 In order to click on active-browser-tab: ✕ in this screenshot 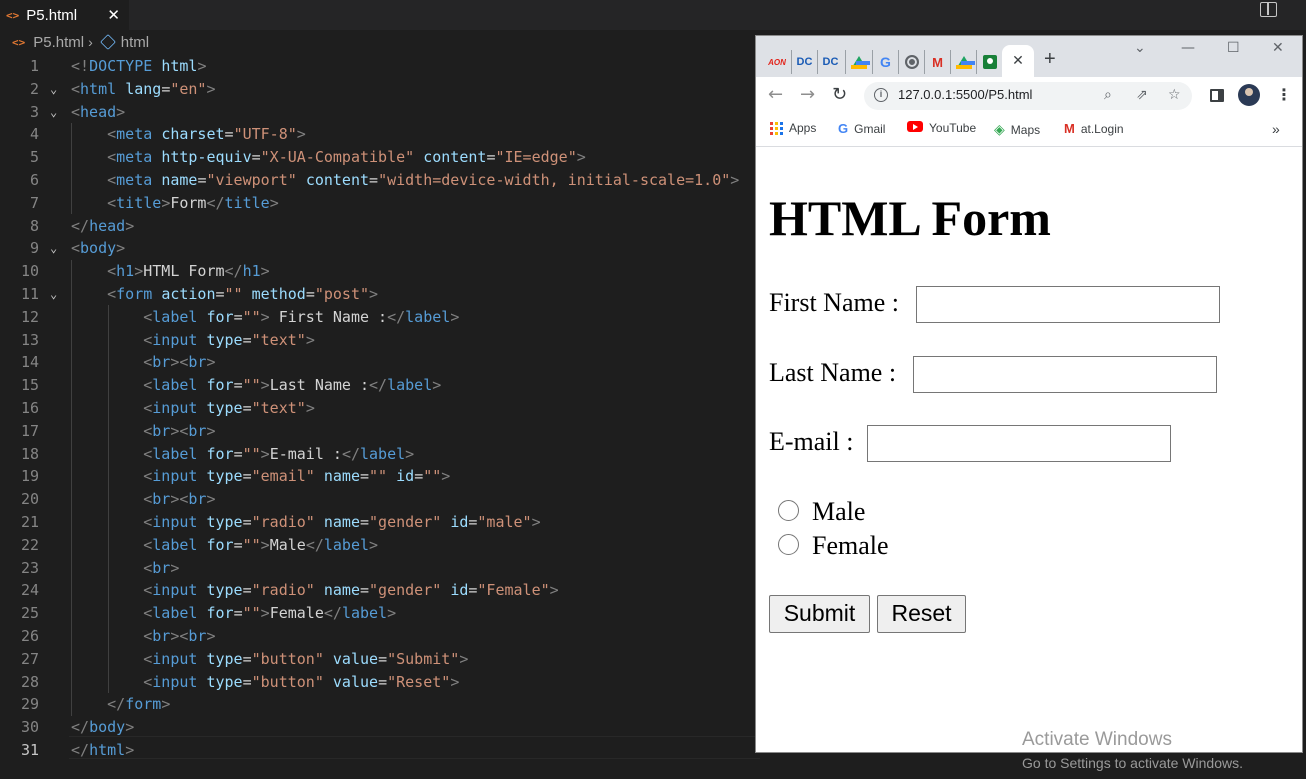, I will do `click(1018, 61)`.